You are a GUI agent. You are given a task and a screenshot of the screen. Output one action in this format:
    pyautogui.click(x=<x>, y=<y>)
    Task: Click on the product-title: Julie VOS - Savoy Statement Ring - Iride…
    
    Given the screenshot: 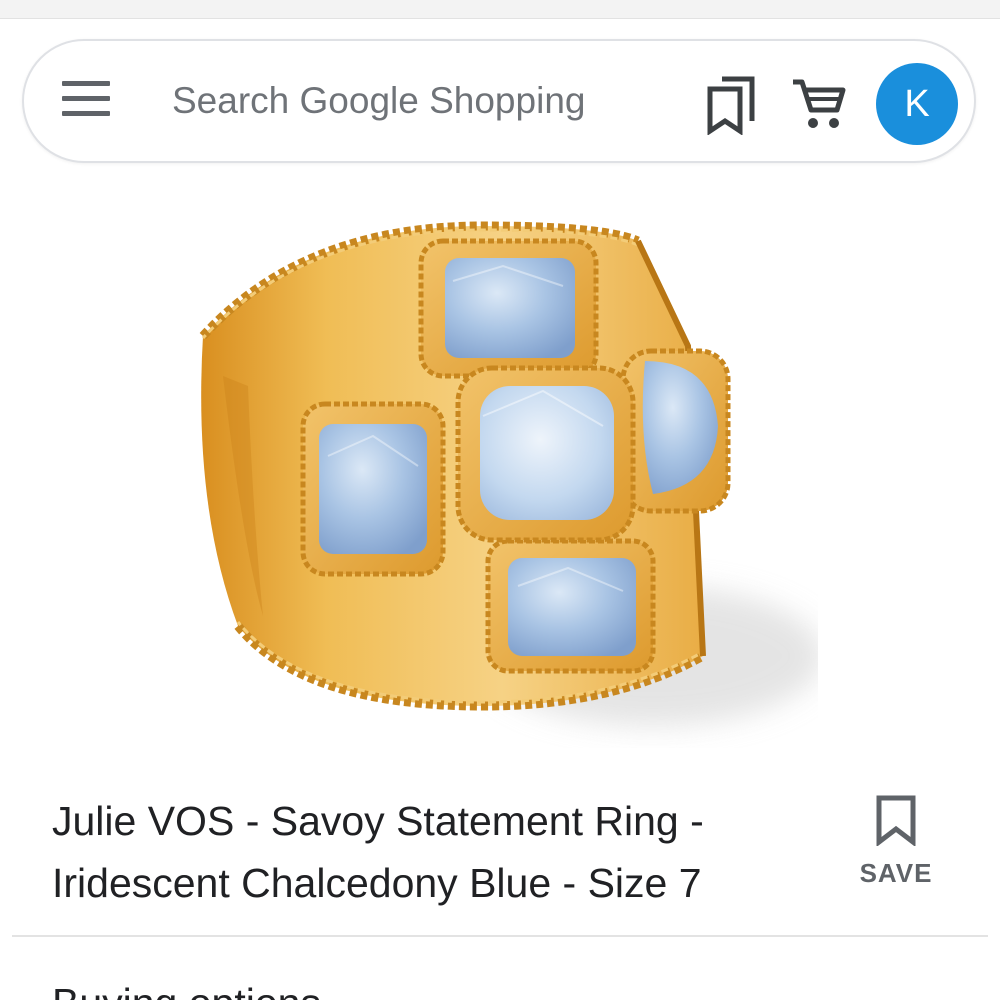 What is the action you would take?
    pyautogui.click(x=432, y=852)
    